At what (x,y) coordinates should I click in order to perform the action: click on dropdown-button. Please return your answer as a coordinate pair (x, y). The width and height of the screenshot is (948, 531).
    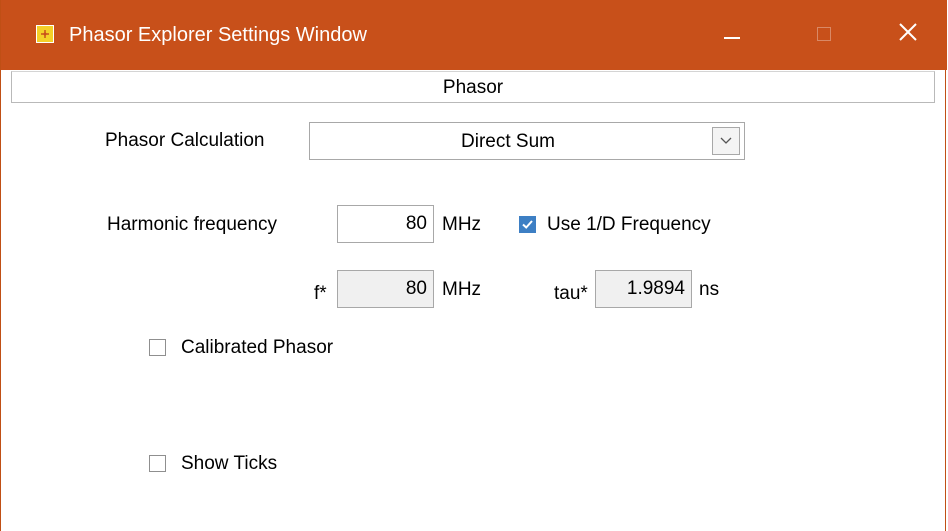
    Looking at the image, I should click on (726, 141).